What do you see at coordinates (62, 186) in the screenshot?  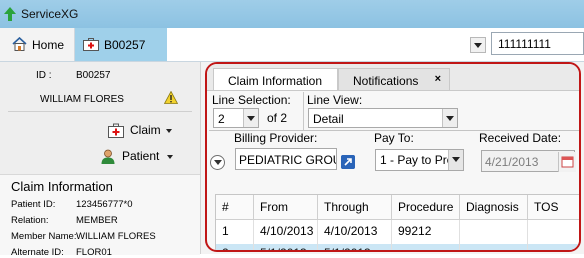 I see `section-title: Claim Information` at bounding box center [62, 186].